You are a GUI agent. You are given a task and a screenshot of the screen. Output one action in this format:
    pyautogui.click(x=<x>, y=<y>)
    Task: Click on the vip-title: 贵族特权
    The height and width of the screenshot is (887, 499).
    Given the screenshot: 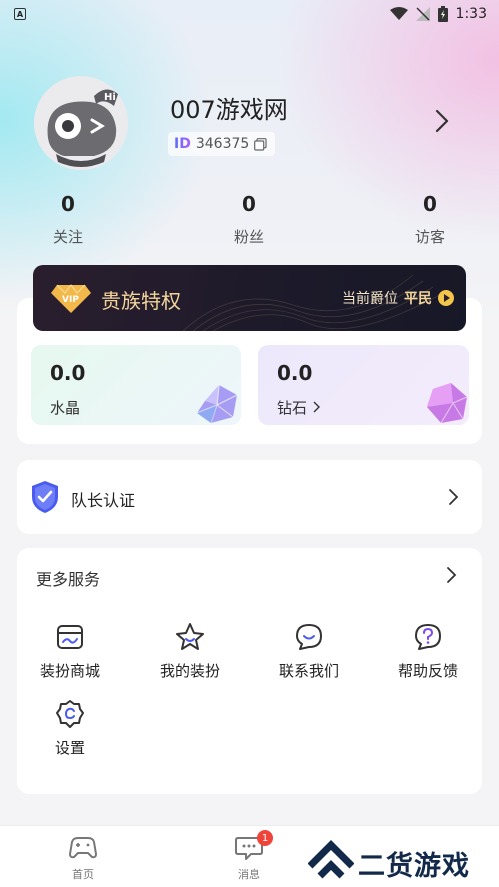 What is the action you would take?
    pyautogui.click(x=141, y=301)
    